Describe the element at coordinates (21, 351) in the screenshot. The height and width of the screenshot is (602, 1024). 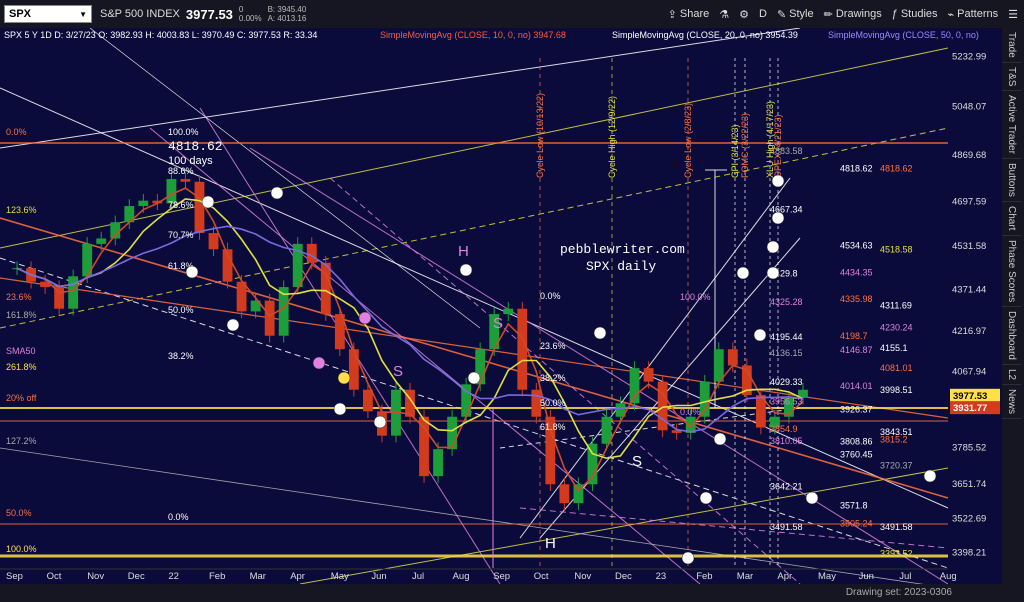
I see `fib-label: SMA50` at that location.